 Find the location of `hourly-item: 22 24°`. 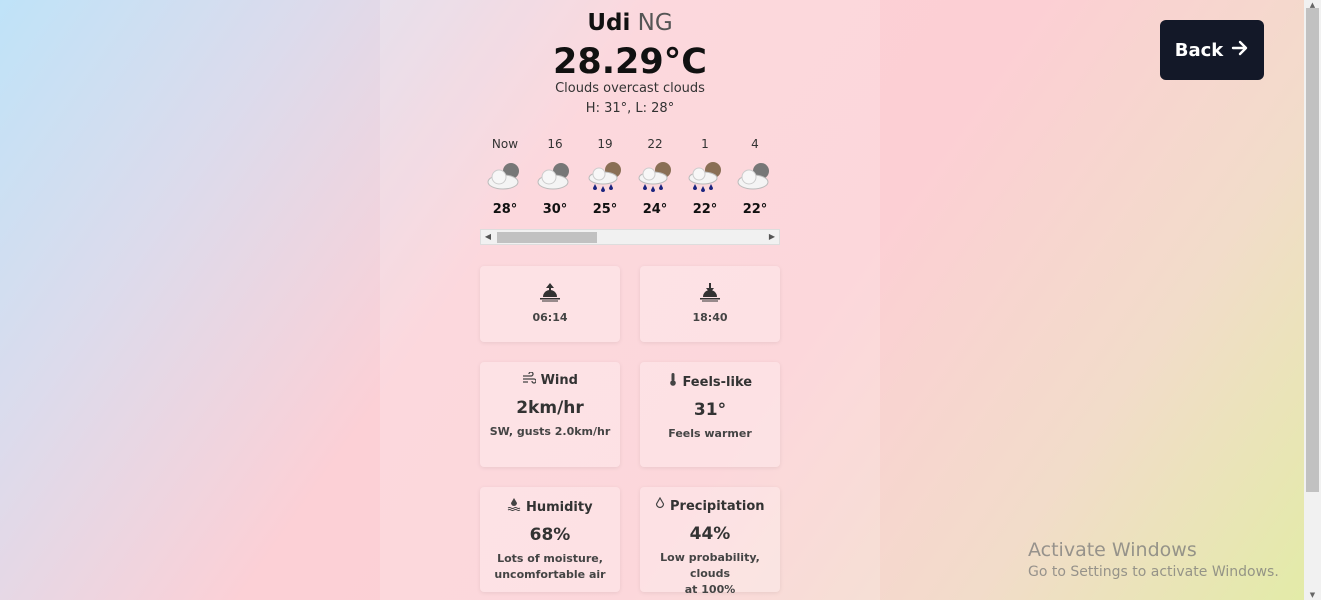

hourly-item: 22 24° is located at coordinates (655, 176).